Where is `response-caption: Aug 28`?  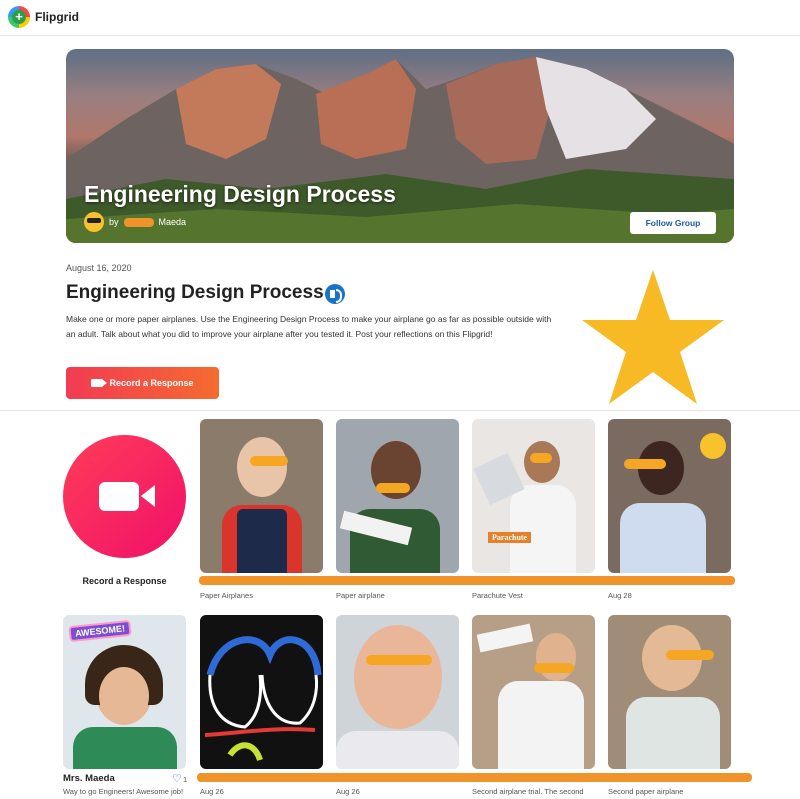 response-caption: Aug 28 is located at coordinates (620, 595).